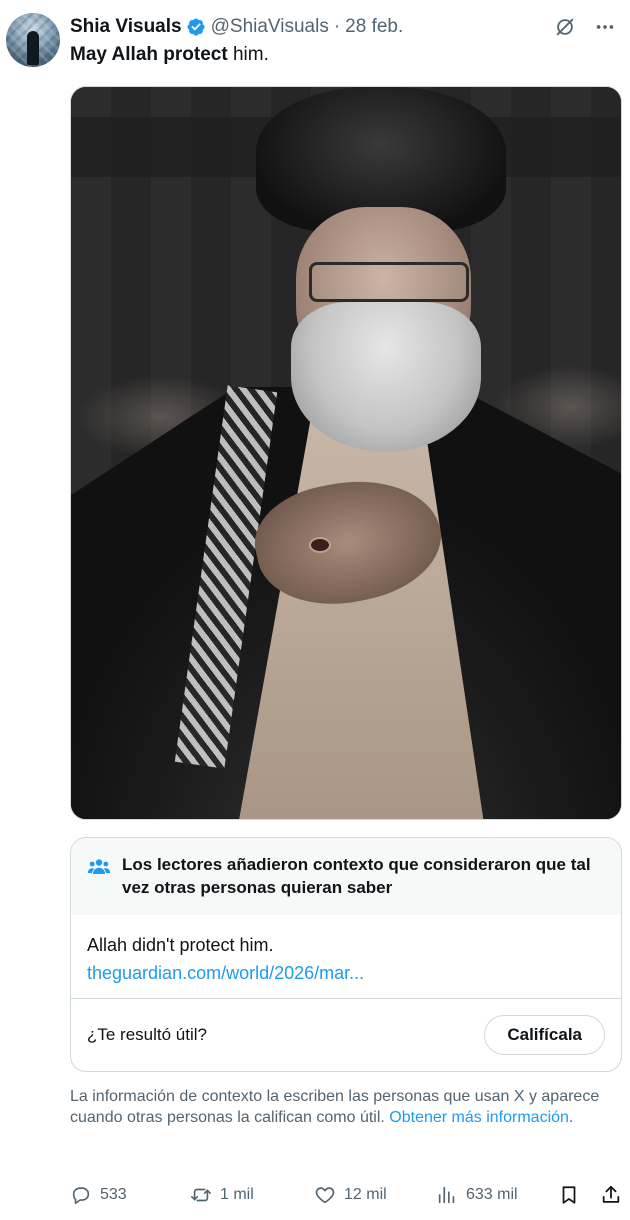  I want to click on repost-count: 1 mil, so click(237, 1194).